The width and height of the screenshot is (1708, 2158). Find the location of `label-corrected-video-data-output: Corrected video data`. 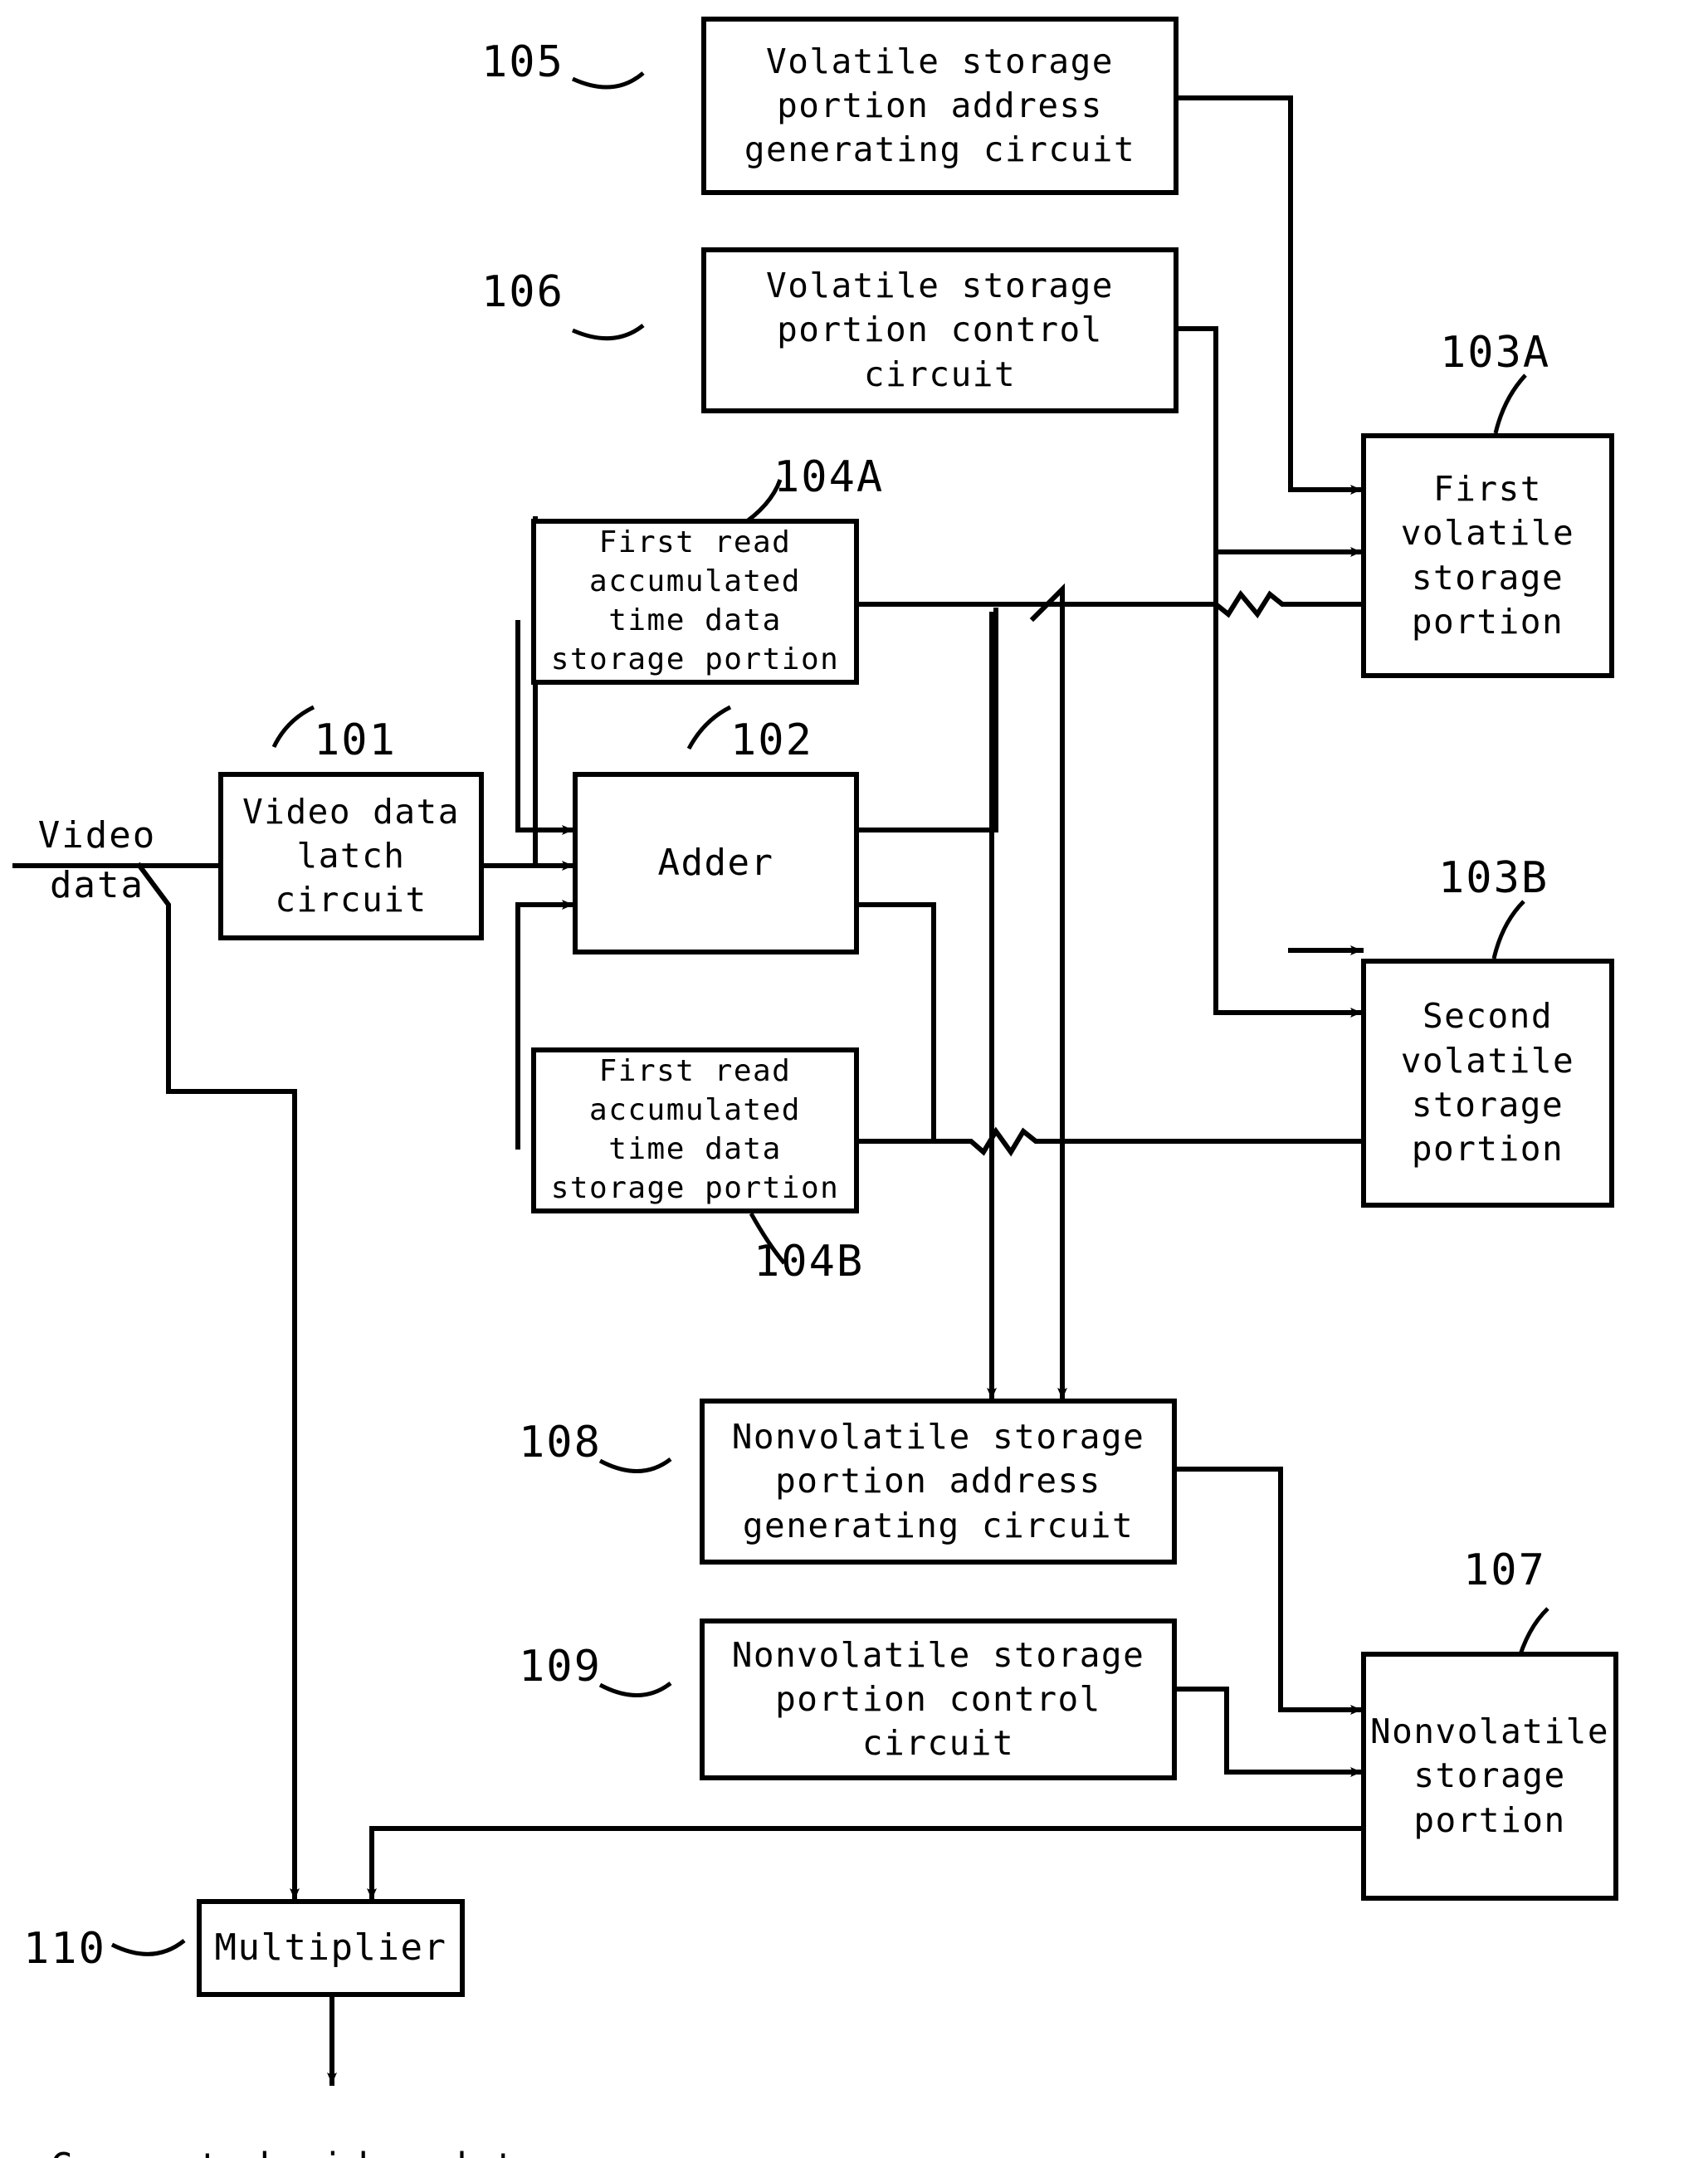

label-corrected-video-data-output: Corrected video data is located at coordinates (336, 2124).